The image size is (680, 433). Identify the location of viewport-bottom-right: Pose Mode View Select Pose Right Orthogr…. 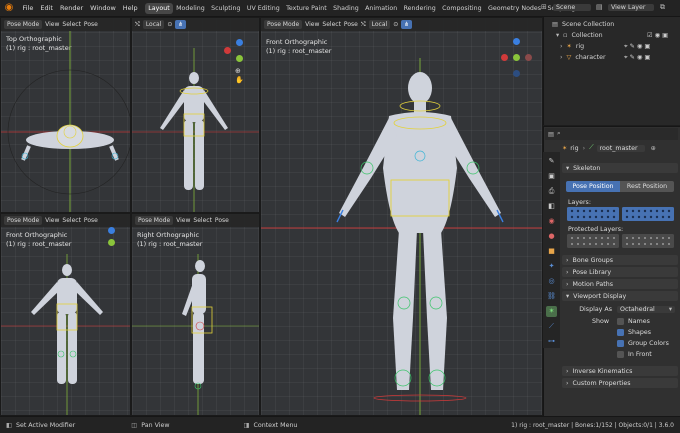
(195, 314).